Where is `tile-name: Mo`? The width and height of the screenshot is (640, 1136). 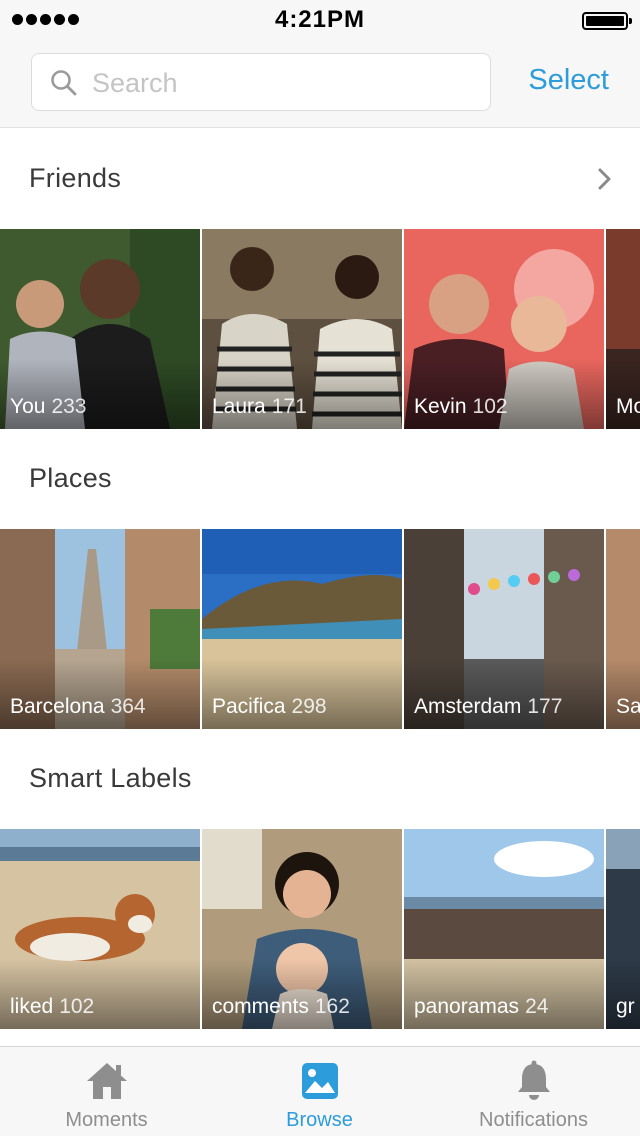
tile-name: Mo is located at coordinates (628, 406).